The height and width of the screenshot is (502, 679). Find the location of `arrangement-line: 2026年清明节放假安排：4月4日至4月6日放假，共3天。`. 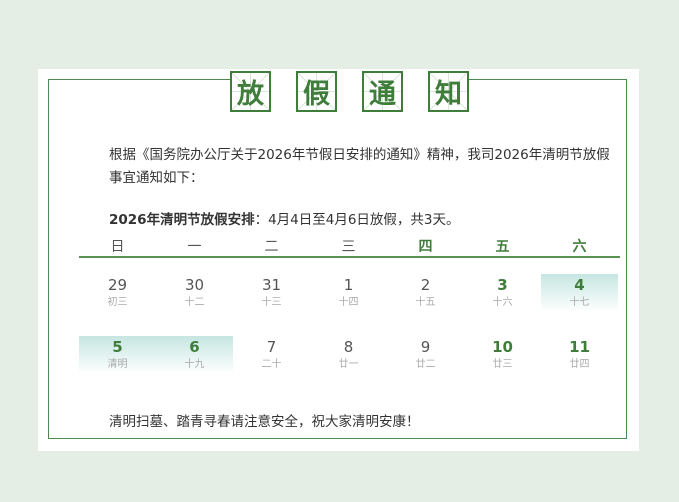

arrangement-line: 2026年清明节放假安排：4月4日至4月6日放假，共3天。 is located at coordinates (284, 218).